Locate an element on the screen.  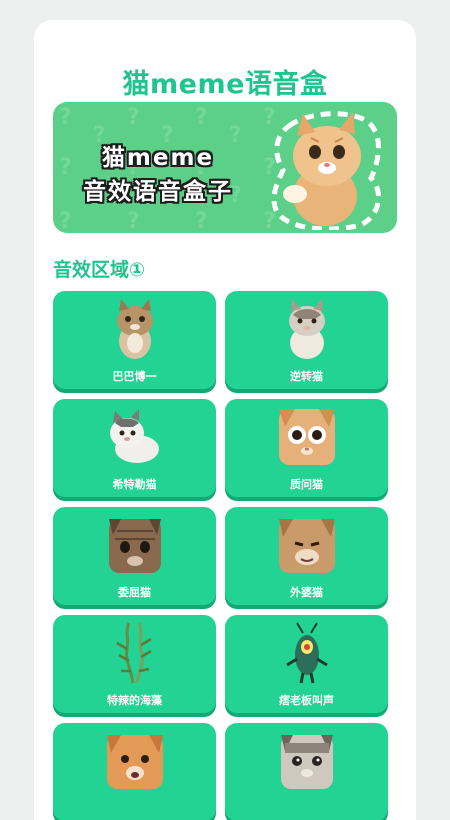
tabby-cat-icon is located at coordinates (134, 329).